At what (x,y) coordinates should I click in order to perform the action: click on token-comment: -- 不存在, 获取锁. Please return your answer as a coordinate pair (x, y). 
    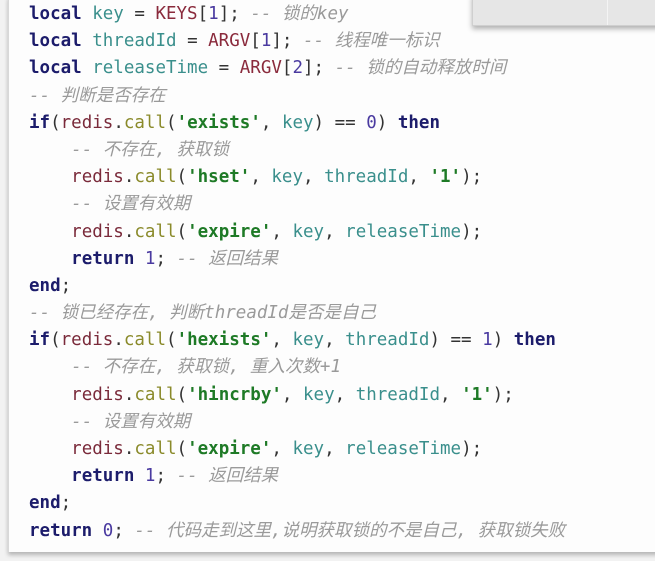
    Looking at the image, I should click on (150, 149).